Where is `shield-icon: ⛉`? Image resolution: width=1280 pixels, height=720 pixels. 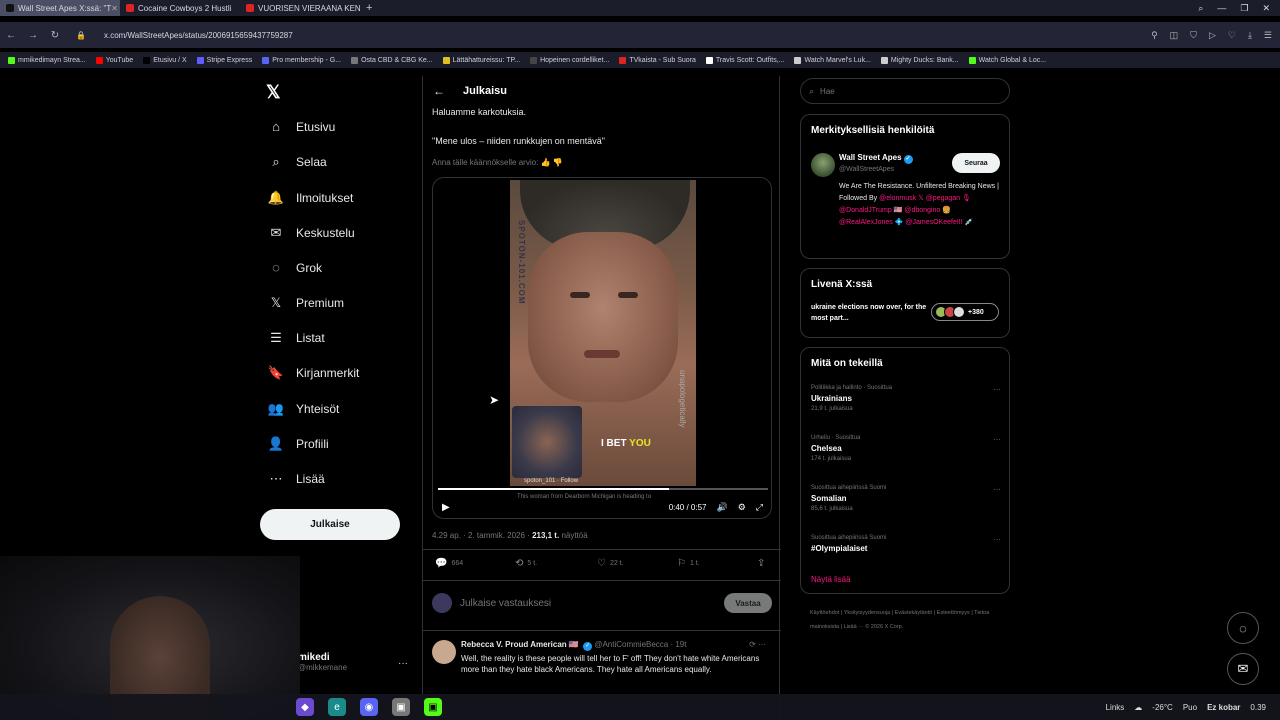 shield-icon: ⛉ is located at coordinates (1193, 35).